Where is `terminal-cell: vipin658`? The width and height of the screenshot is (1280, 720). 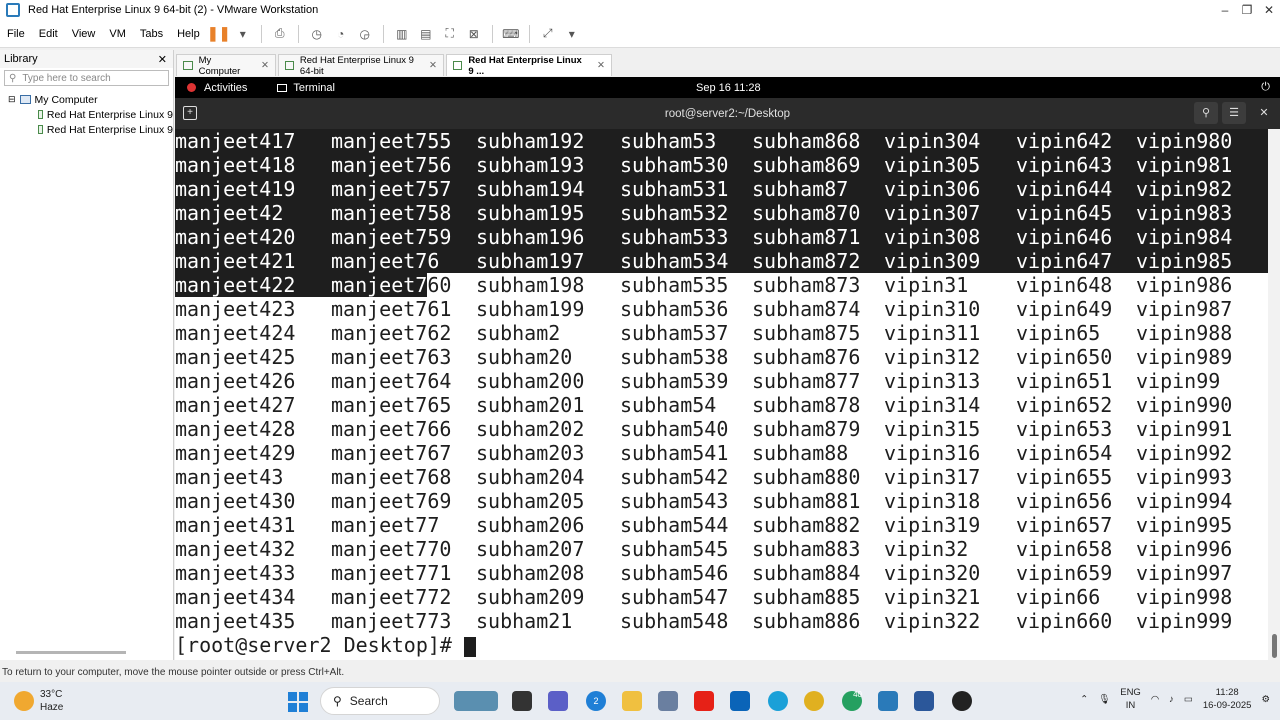
terminal-cell: vipin658 is located at coordinates (1064, 549).